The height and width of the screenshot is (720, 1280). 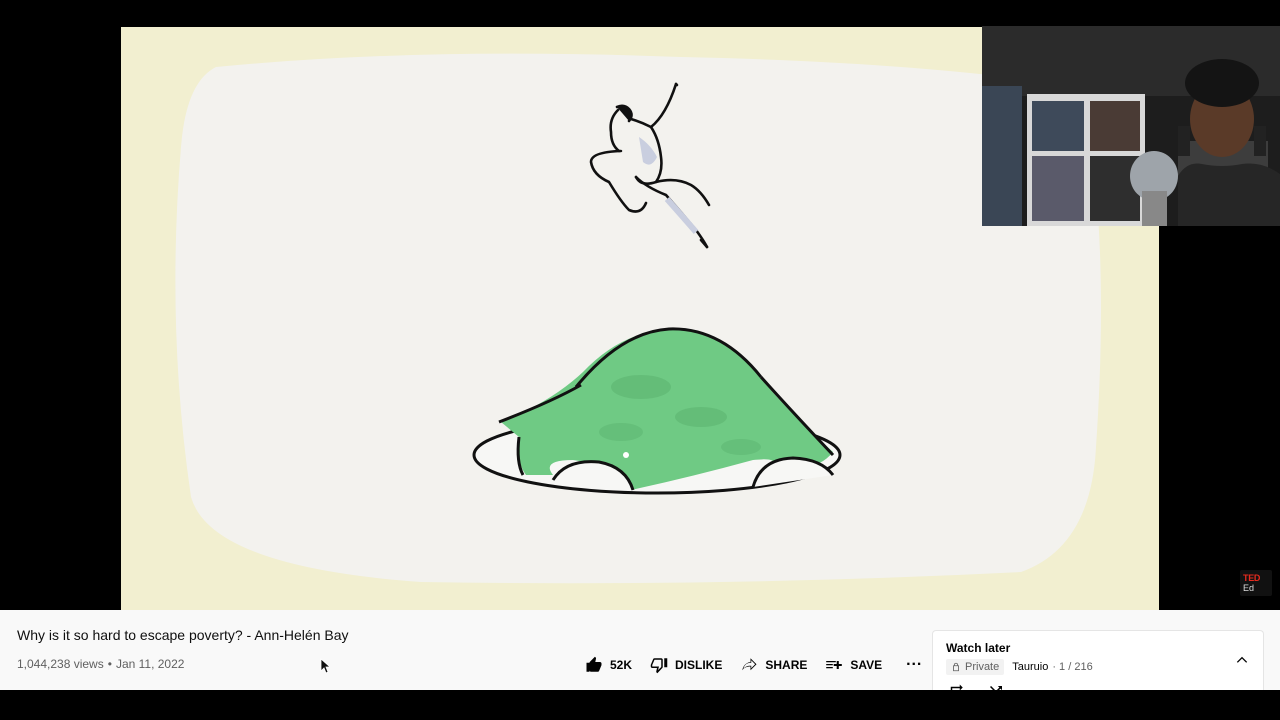 What do you see at coordinates (978, 648) in the screenshot?
I see `playlist-title: Watch later` at bounding box center [978, 648].